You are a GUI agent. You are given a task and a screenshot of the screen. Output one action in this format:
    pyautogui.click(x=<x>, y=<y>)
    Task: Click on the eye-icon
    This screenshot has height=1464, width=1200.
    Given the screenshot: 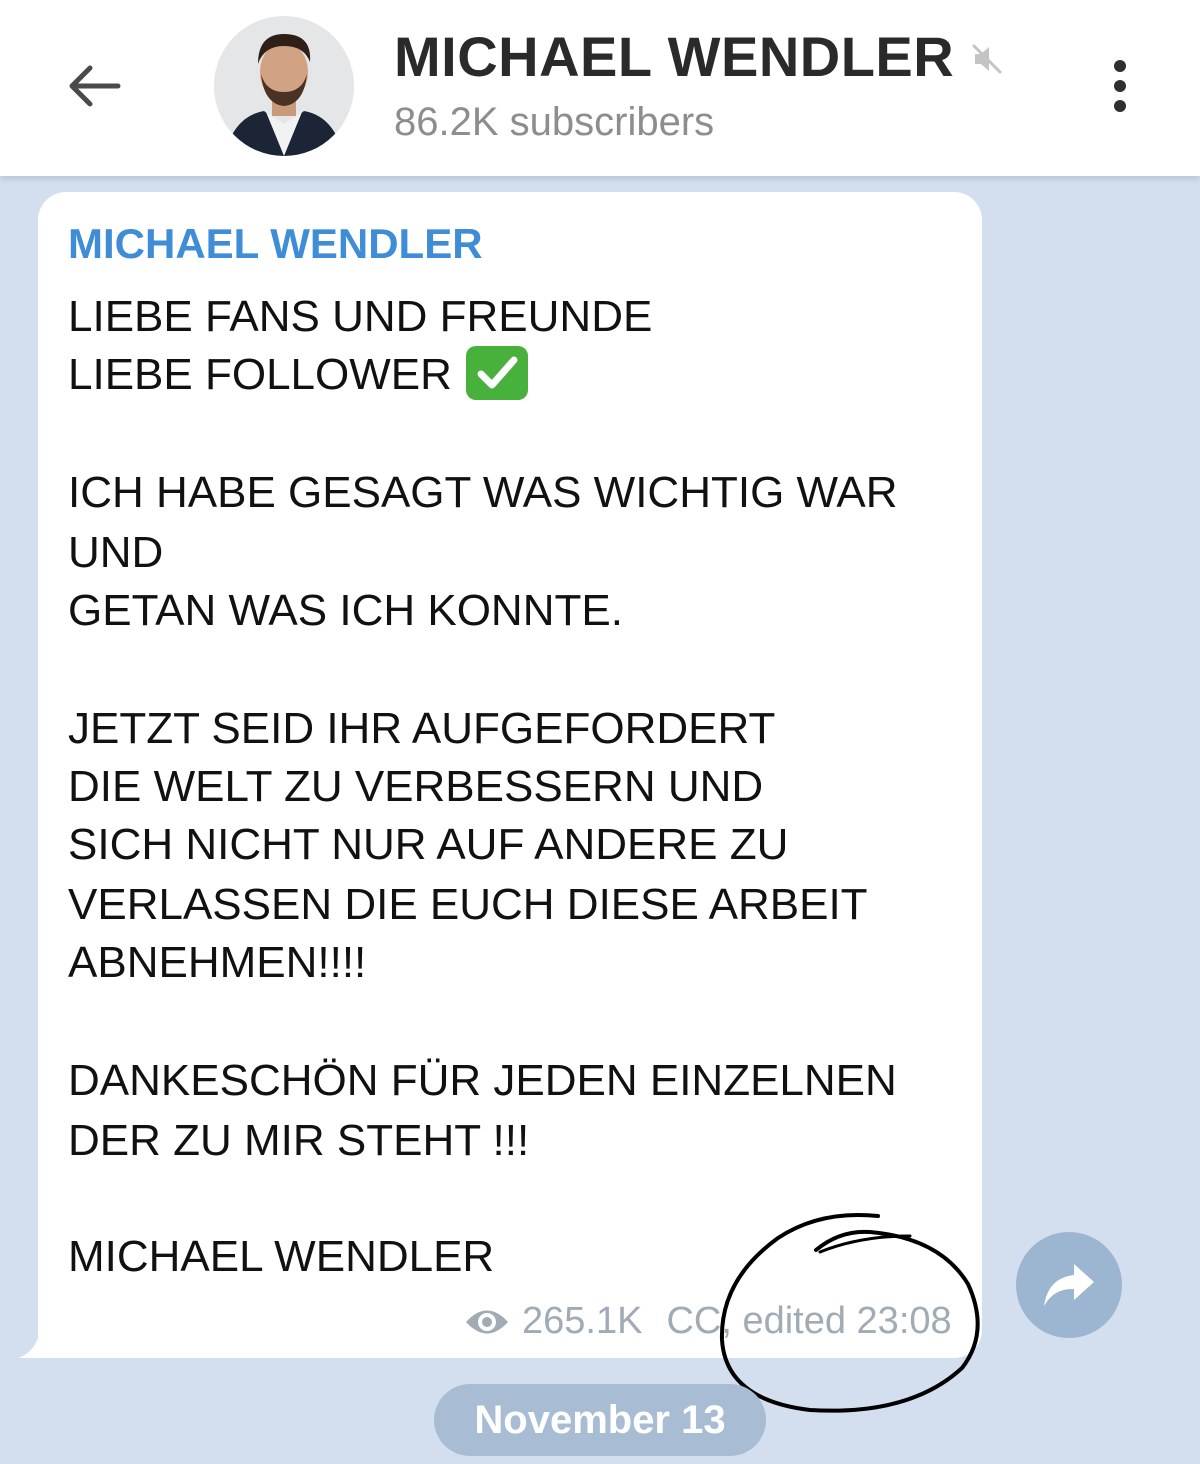 What is the action you would take?
    pyautogui.click(x=487, y=1321)
    